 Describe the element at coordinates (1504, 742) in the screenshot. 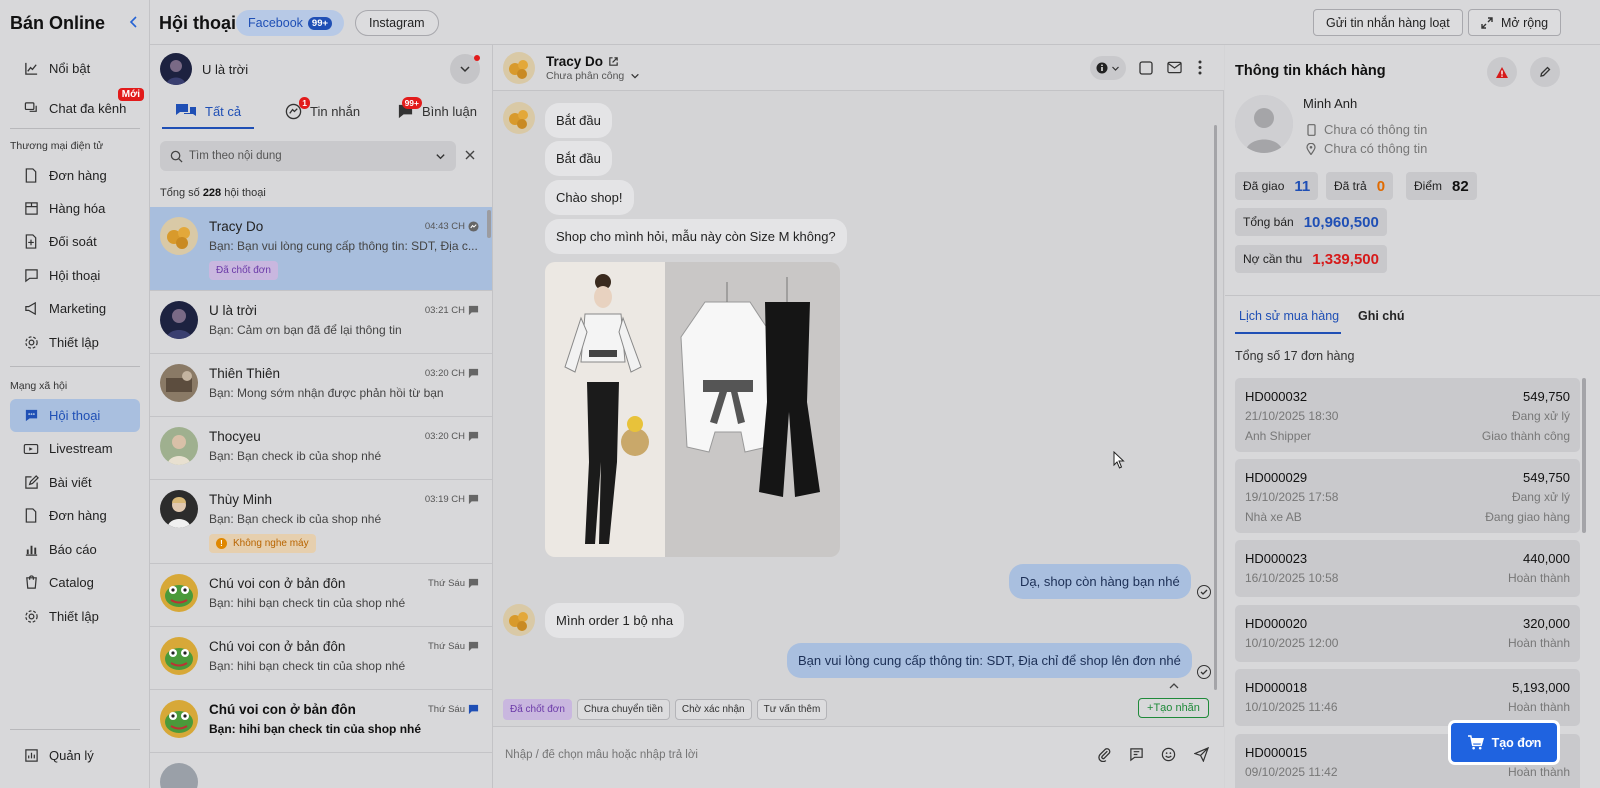

I see `create-order-button: Tạo đơn` at that location.